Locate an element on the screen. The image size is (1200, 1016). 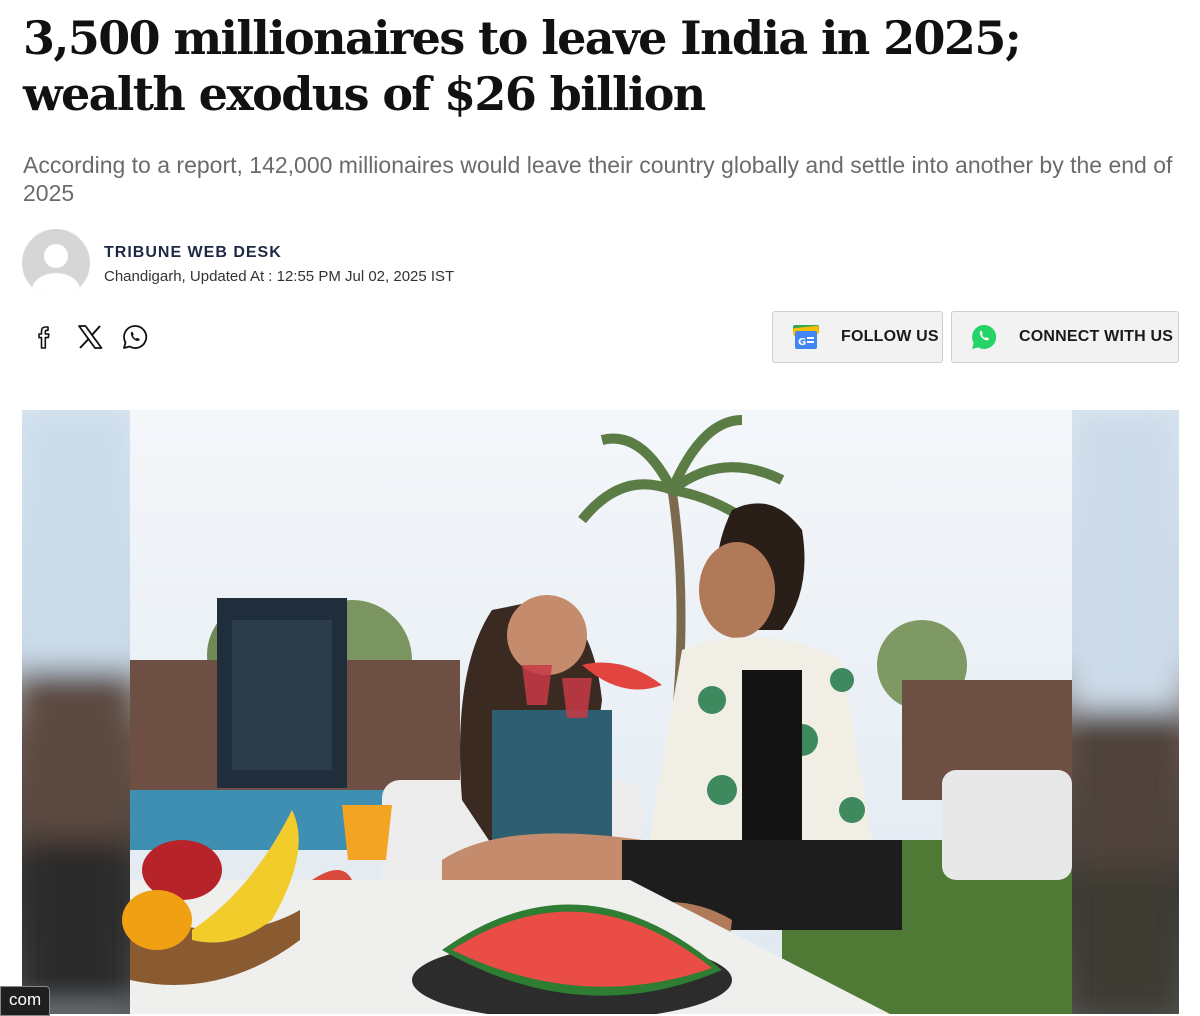
svg-text: G is located at coordinates (802, 342).